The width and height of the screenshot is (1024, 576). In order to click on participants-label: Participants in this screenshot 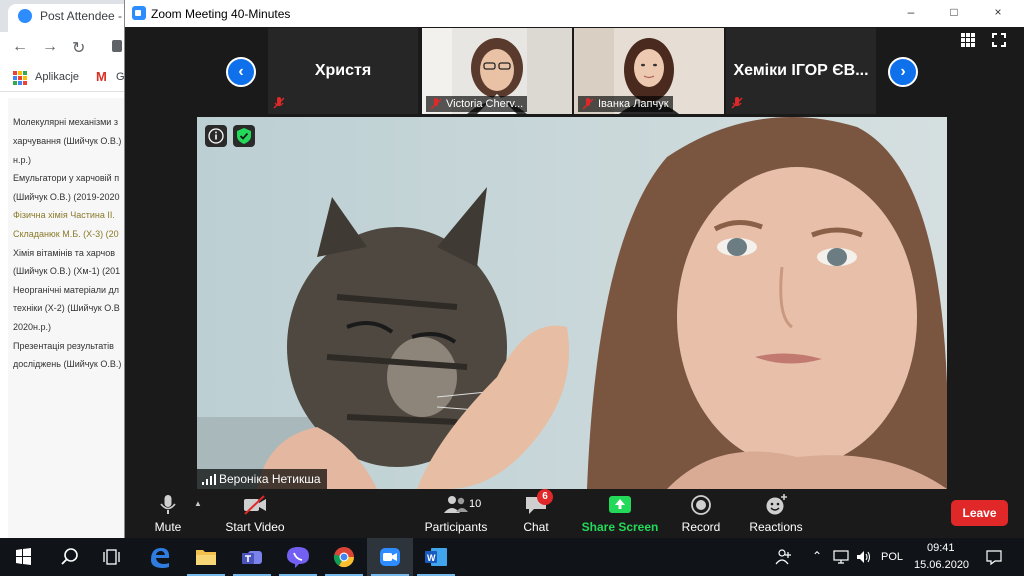, I will do `click(456, 527)`.